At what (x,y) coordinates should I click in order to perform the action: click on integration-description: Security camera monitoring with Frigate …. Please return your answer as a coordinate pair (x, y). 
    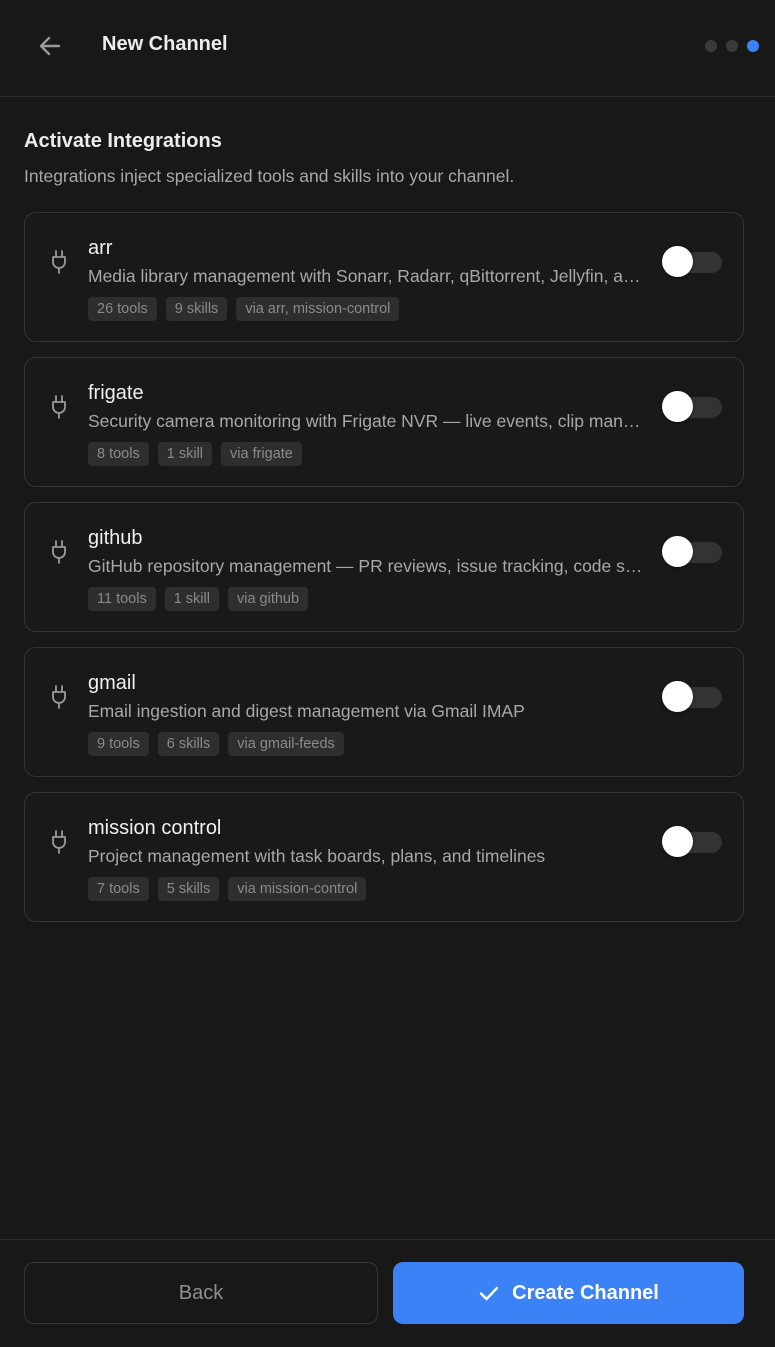
    Looking at the image, I should click on (365, 421).